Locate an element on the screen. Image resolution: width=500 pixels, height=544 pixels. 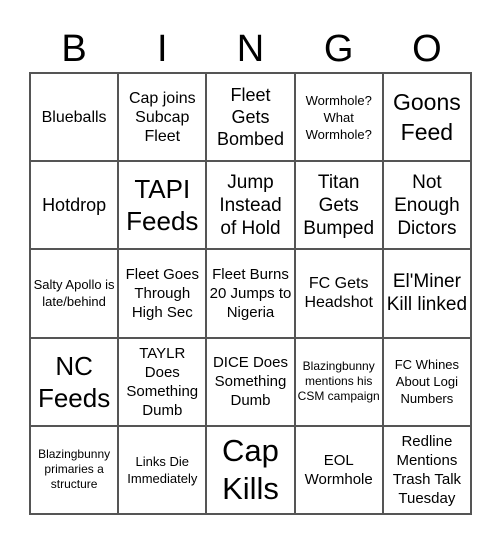
header-letter-g: G is located at coordinates (338, 49).